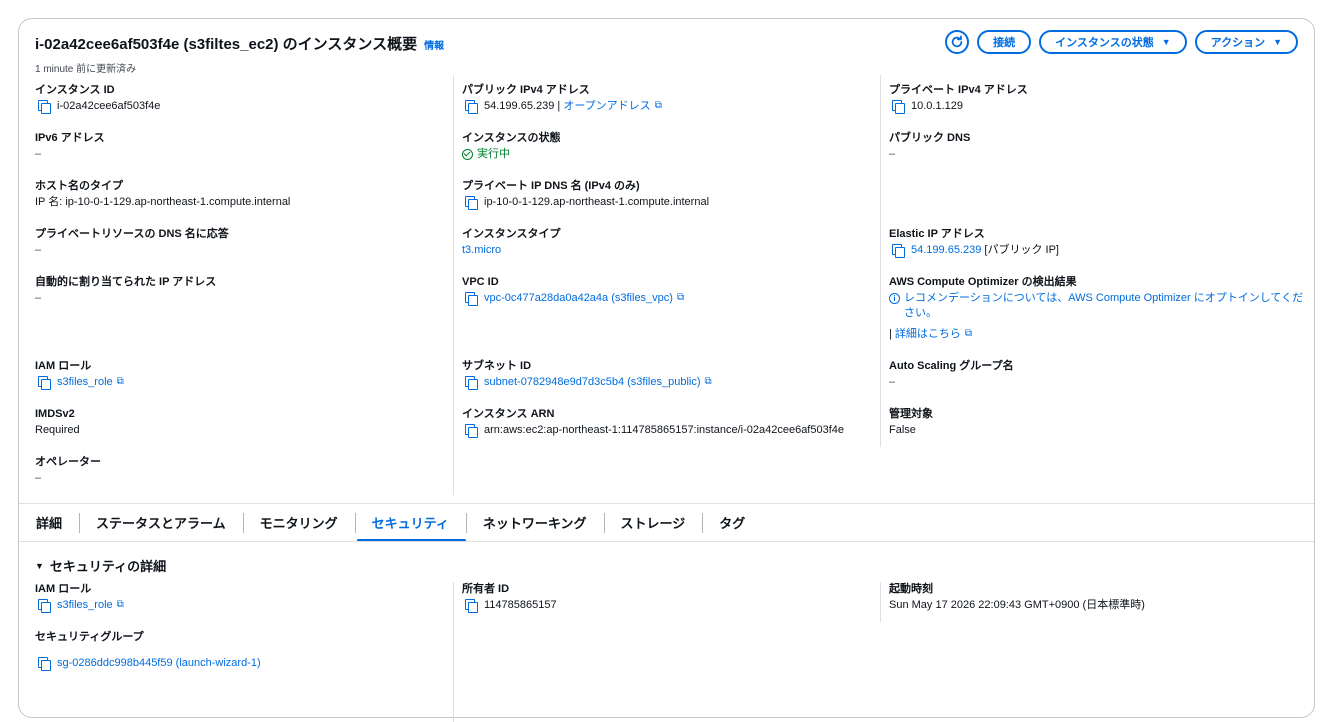 The image size is (1338, 722). I want to click on refresh-button, so click(957, 42).